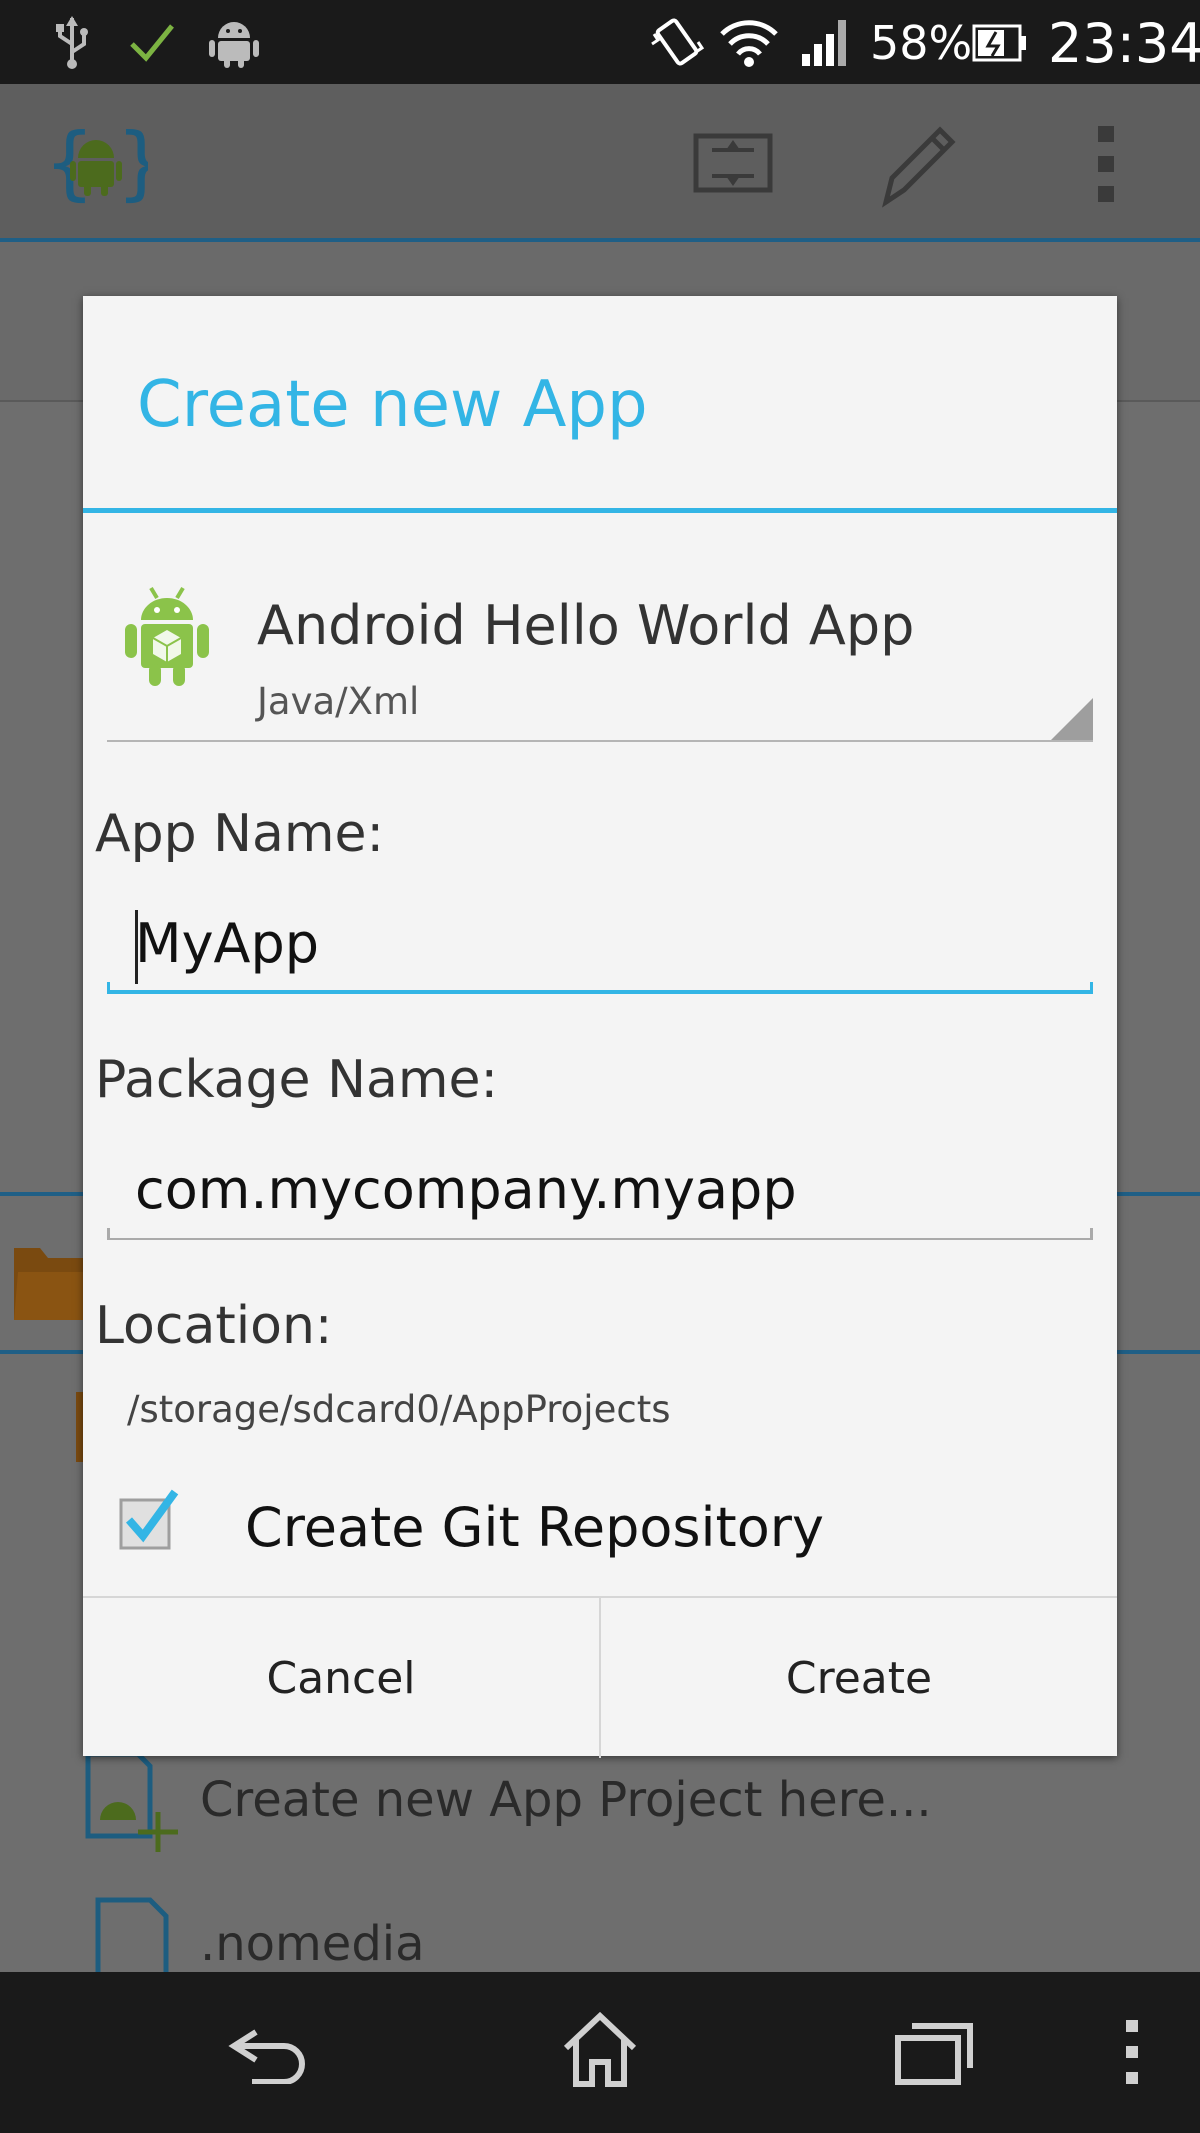  Describe the element at coordinates (1132, 2052) in the screenshot. I see `menu-icon` at that location.